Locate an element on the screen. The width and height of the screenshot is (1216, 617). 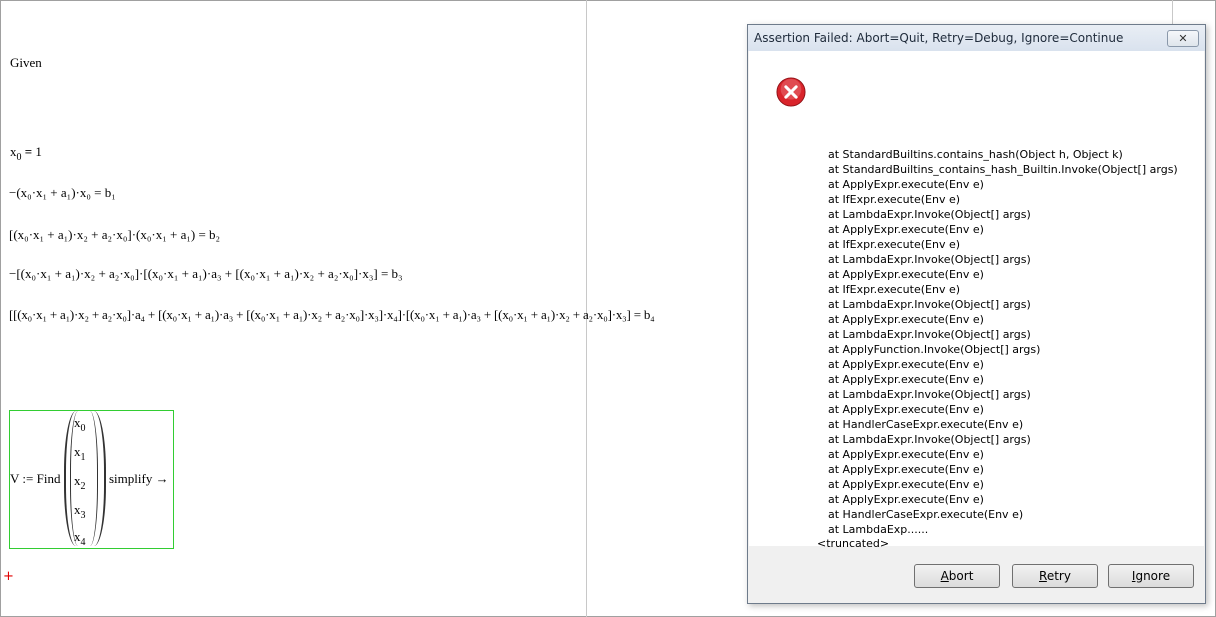
insertion-cursor: + is located at coordinates (8, 576).